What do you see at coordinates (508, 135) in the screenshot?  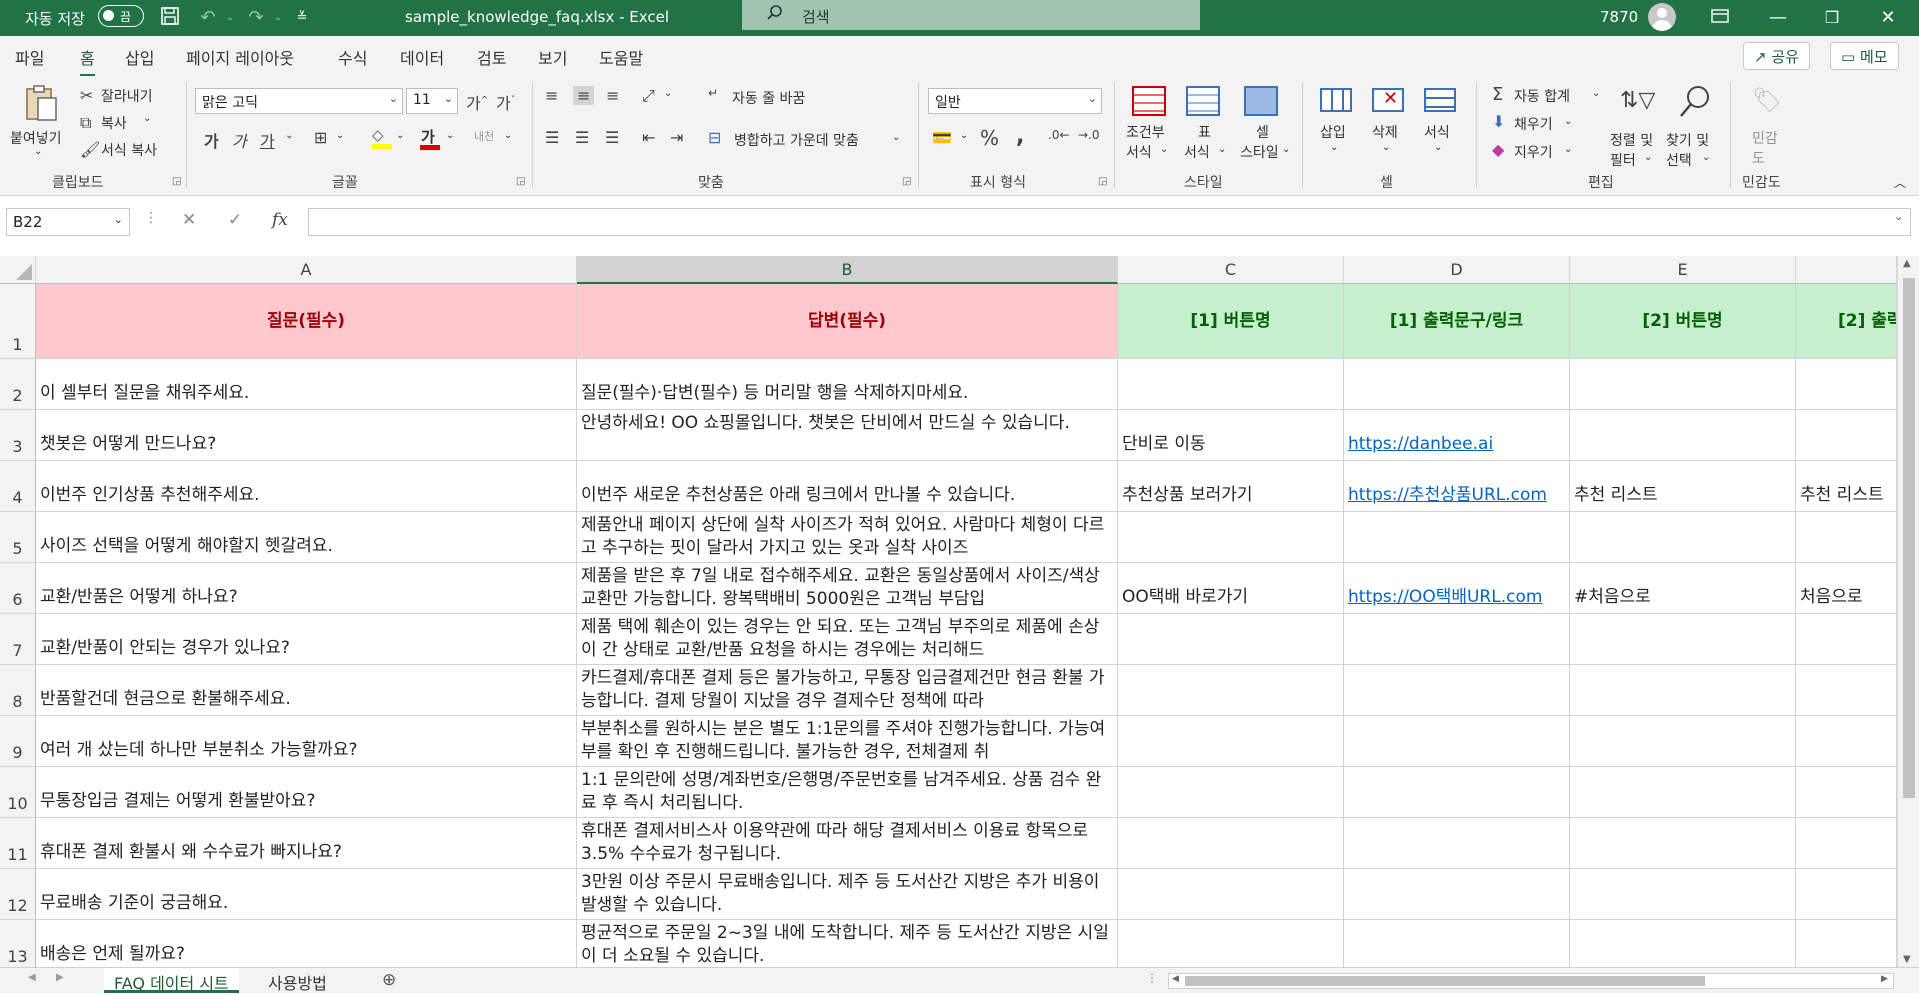 I see `phonetic-dropdown-icon: ⌄` at bounding box center [508, 135].